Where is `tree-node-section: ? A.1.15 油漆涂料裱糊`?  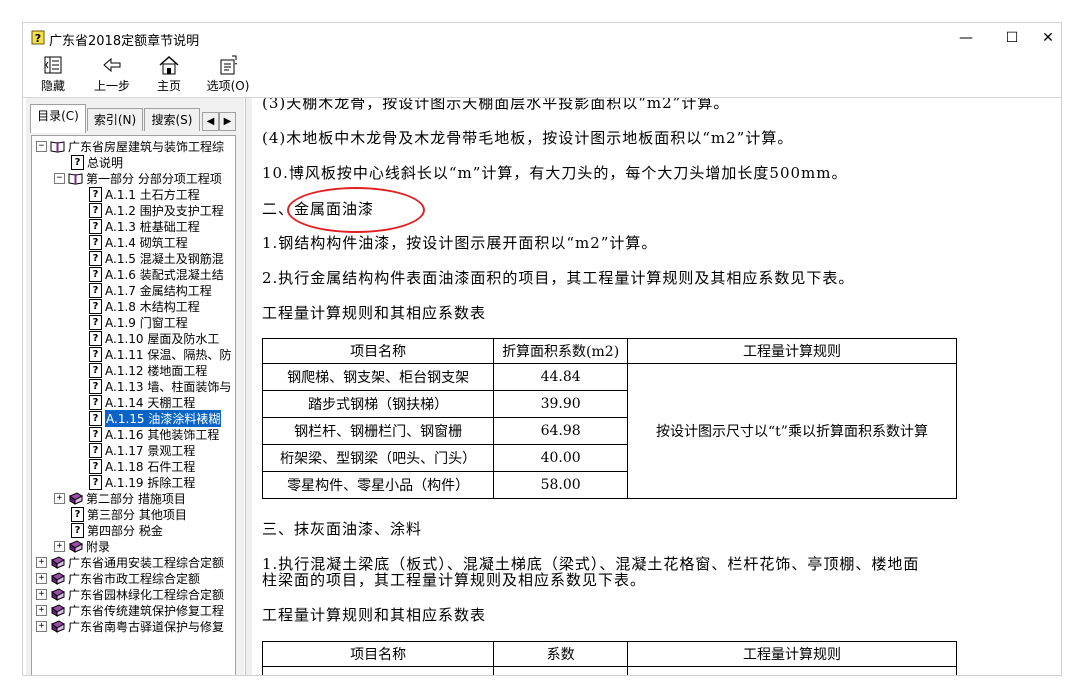
tree-node-section: ? A.1.15 油漆涂料裱糊 is located at coordinates (155, 418).